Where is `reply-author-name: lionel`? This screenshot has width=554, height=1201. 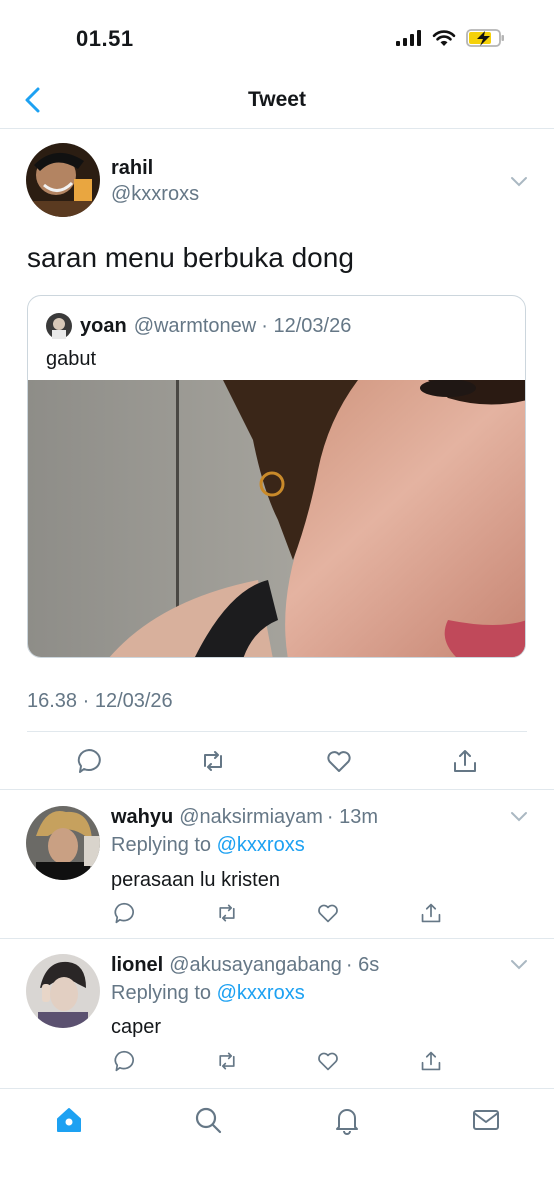 reply-author-name: lionel is located at coordinates (137, 965).